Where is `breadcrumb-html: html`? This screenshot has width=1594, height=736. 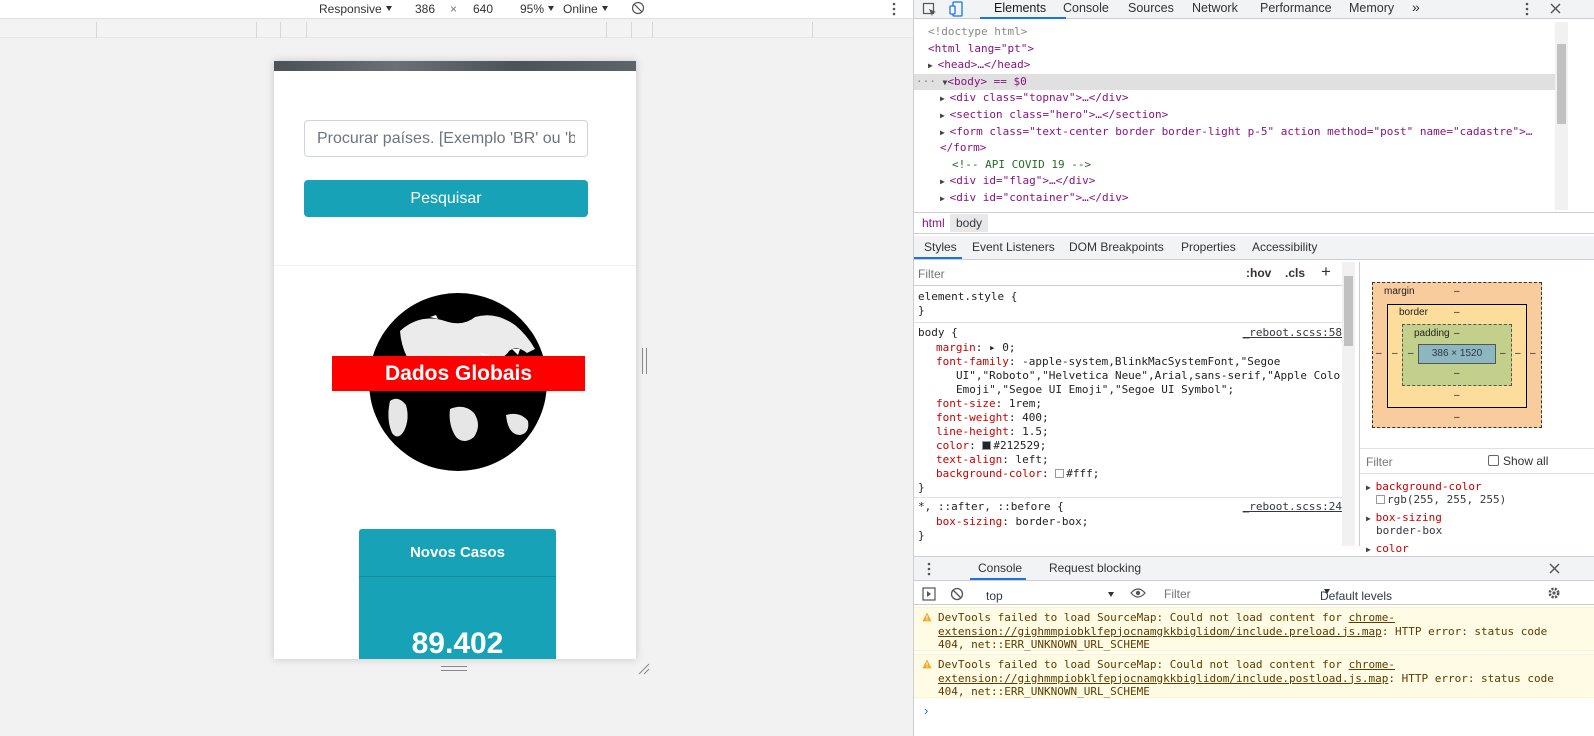 breadcrumb-html: html is located at coordinates (933, 223).